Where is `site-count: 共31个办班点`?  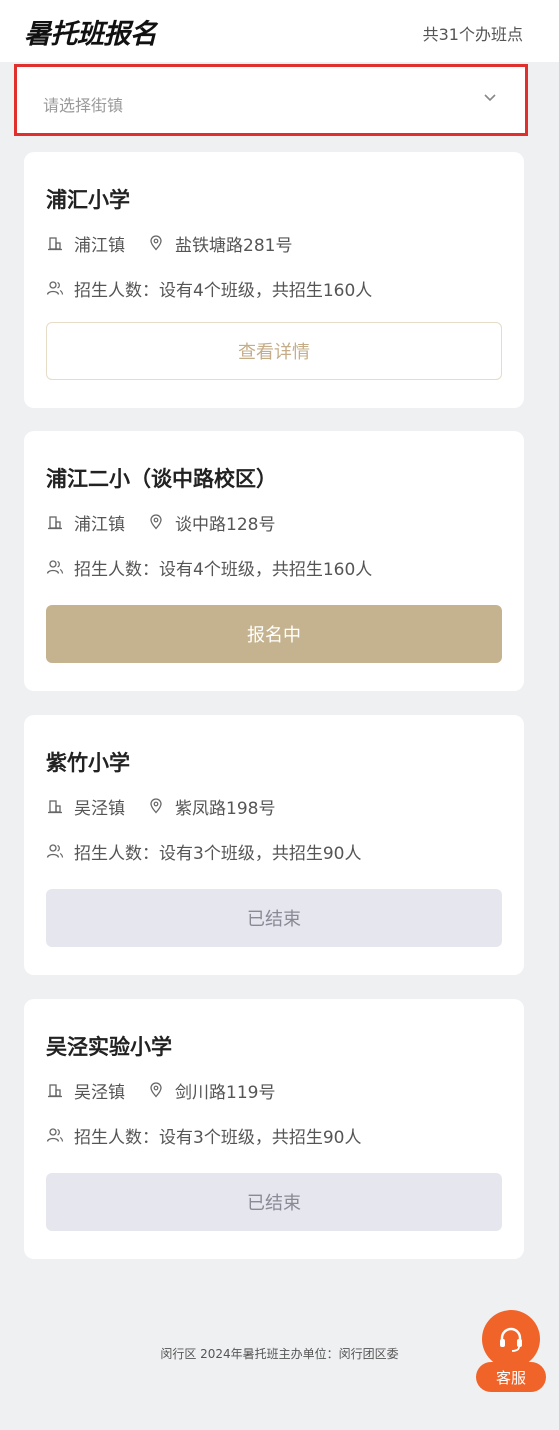 site-count: 共31个办班点 is located at coordinates (472, 34).